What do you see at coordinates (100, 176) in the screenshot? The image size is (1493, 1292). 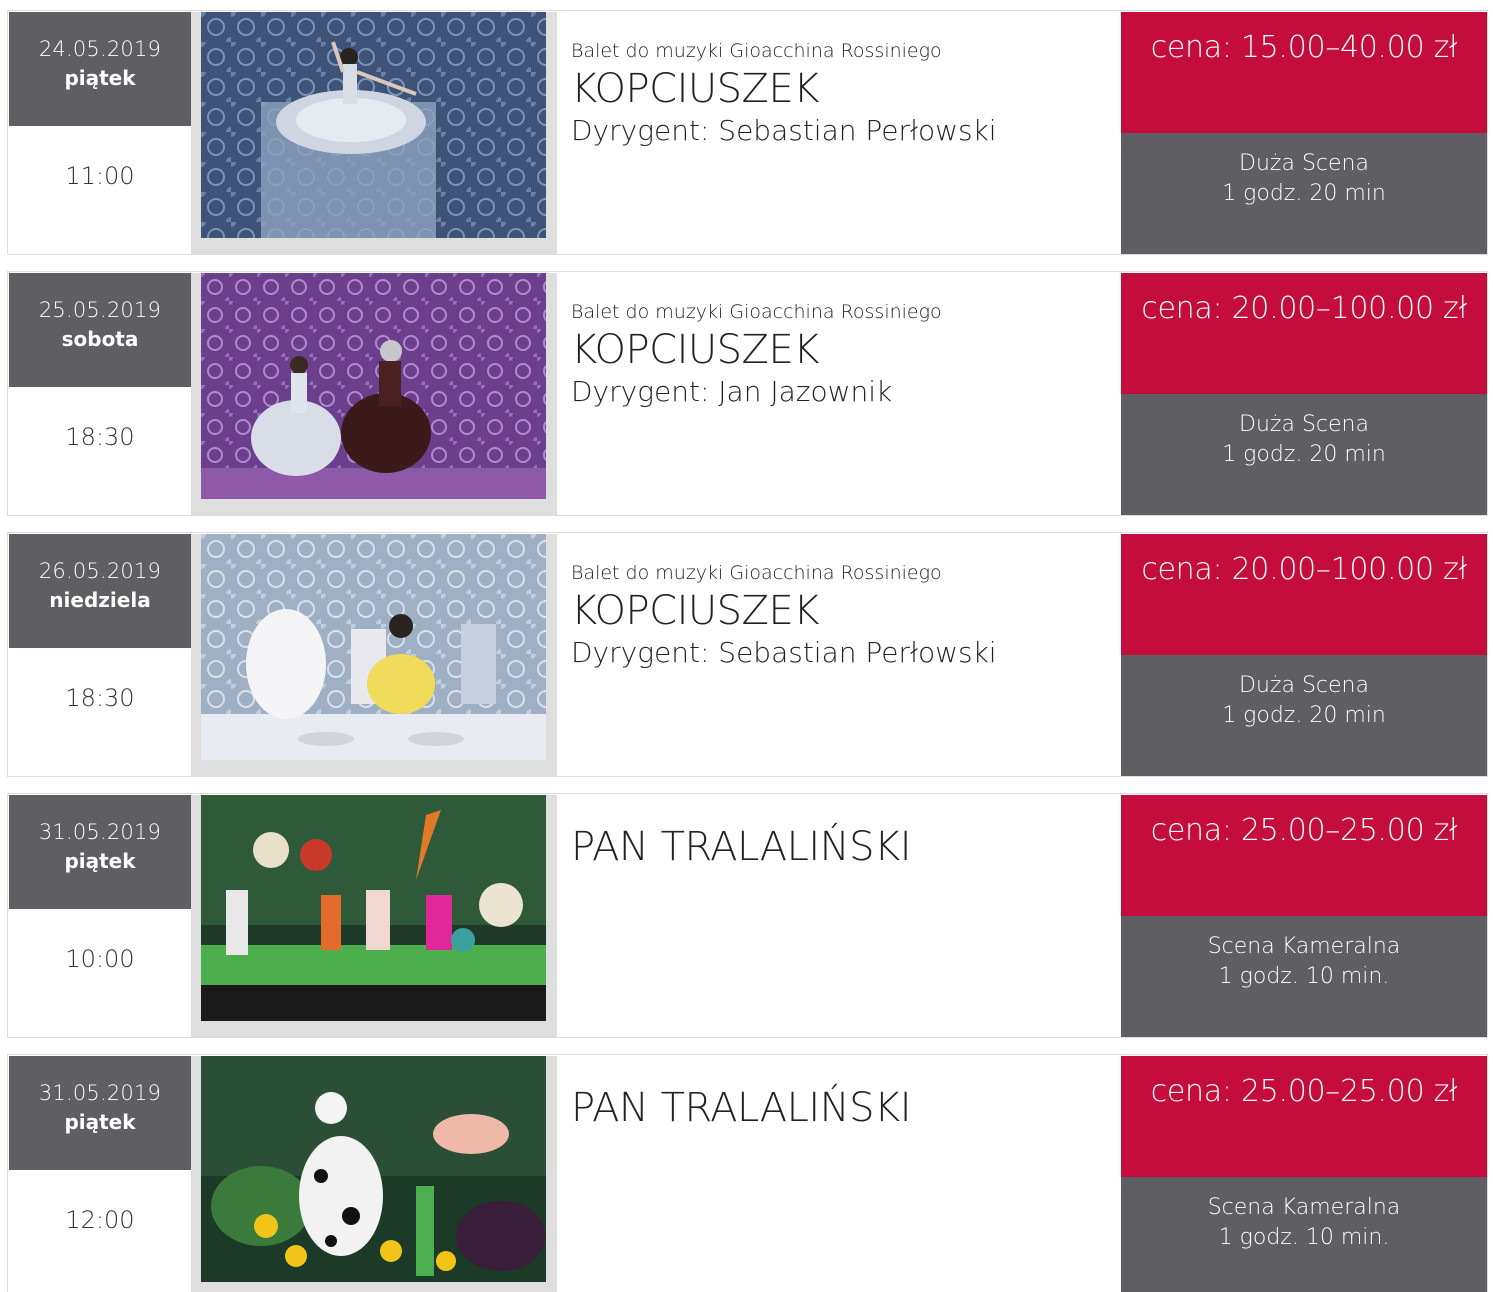 I see `event-time: 11:00` at bounding box center [100, 176].